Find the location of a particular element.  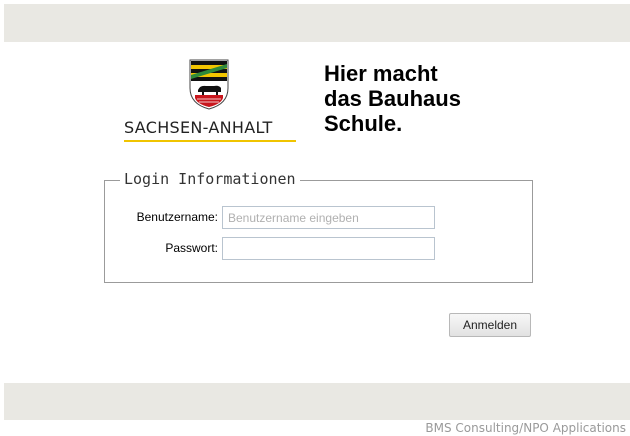

slogan: Hier macht das Bauhaus Schule. is located at coordinates (424, 98).